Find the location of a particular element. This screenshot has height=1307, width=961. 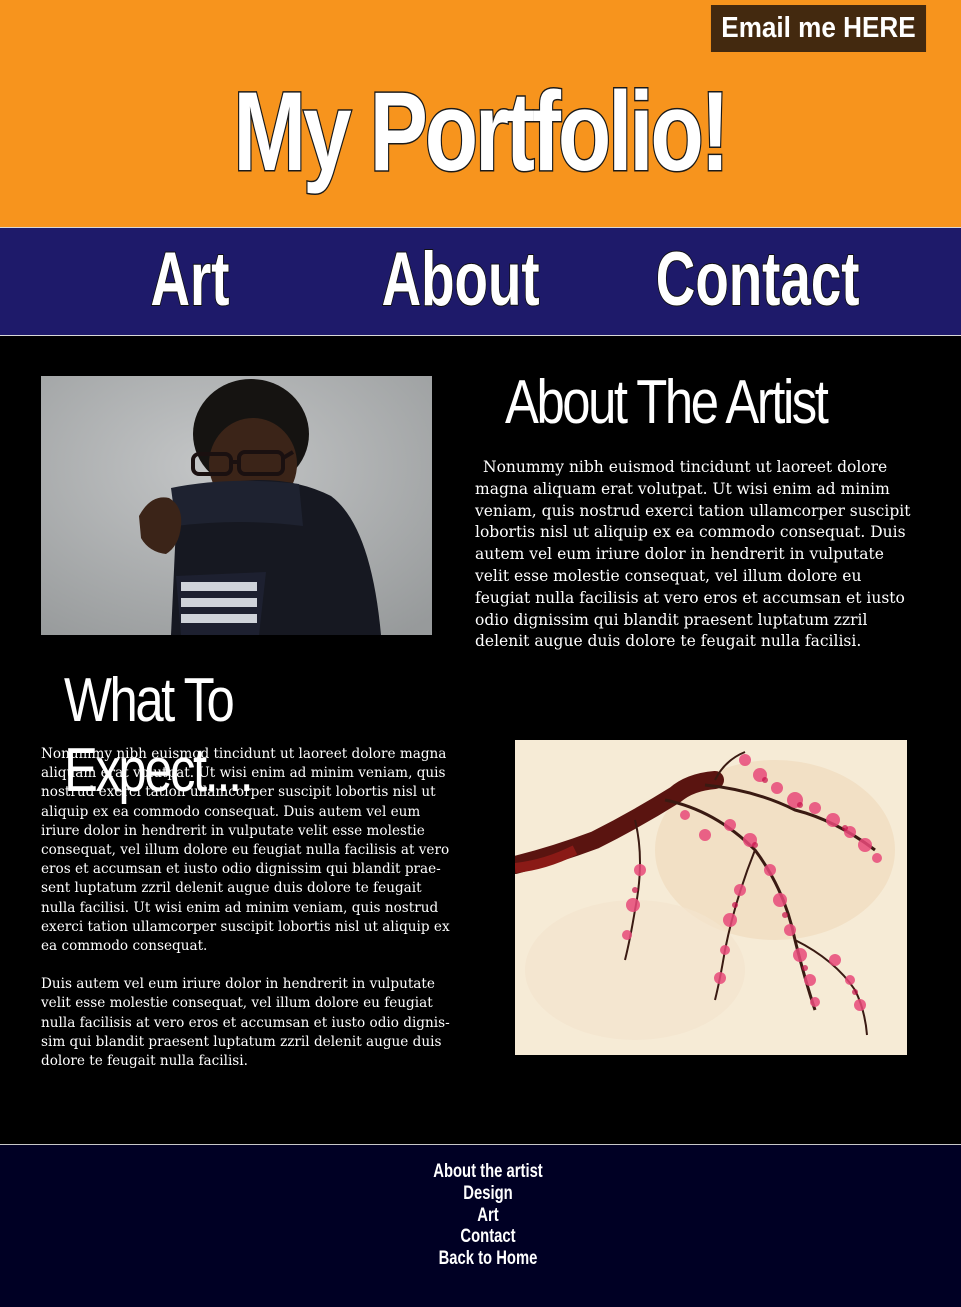

footer-link-art: Art is located at coordinates (488, 1216).